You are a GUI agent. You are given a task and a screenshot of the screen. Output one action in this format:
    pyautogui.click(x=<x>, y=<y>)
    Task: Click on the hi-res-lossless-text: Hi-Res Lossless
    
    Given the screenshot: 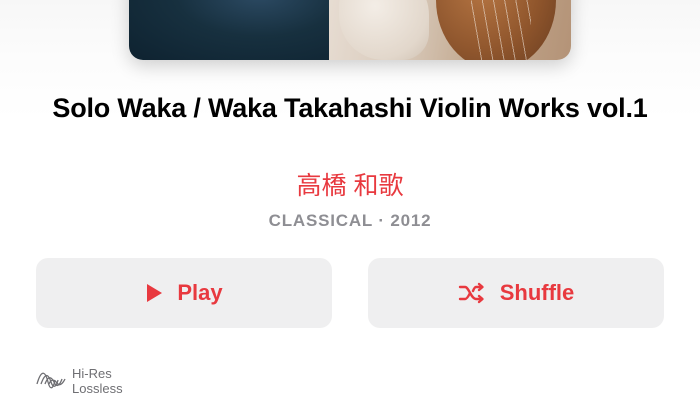 What is the action you would take?
    pyautogui.click(x=97, y=381)
    